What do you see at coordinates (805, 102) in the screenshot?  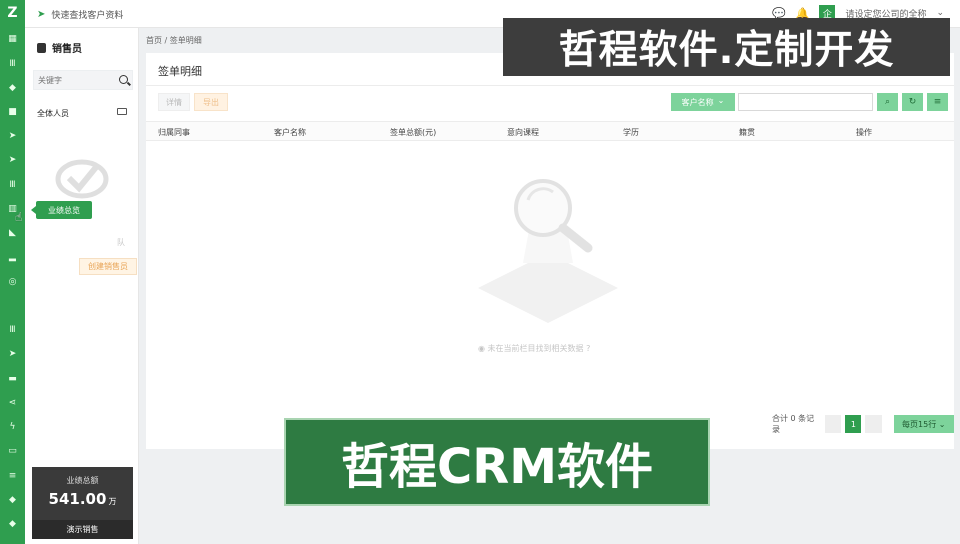 I see `filter-input` at bounding box center [805, 102].